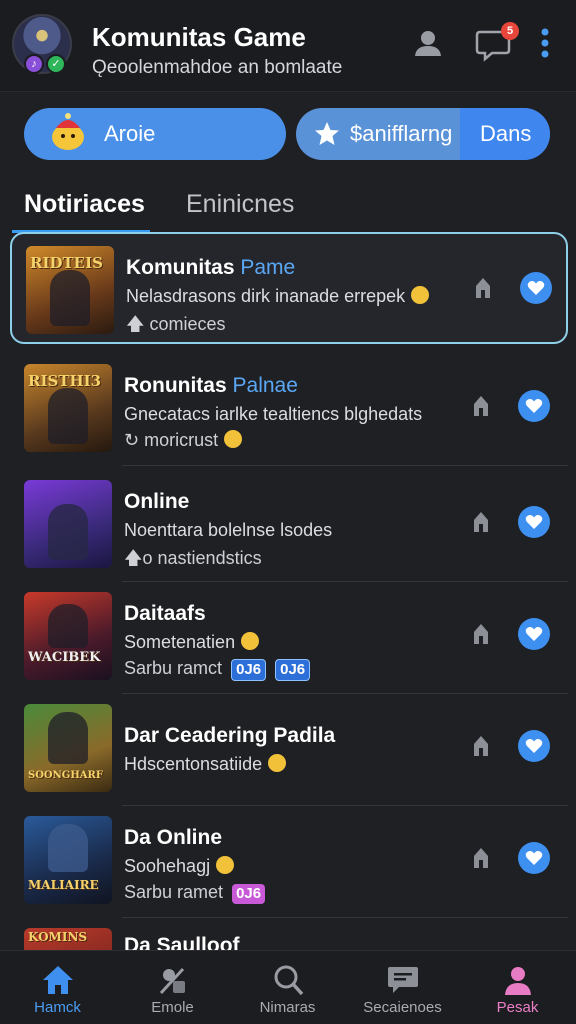 The height and width of the screenshot is (1024, 576). I want to click on star-icon, so click(327, 133).